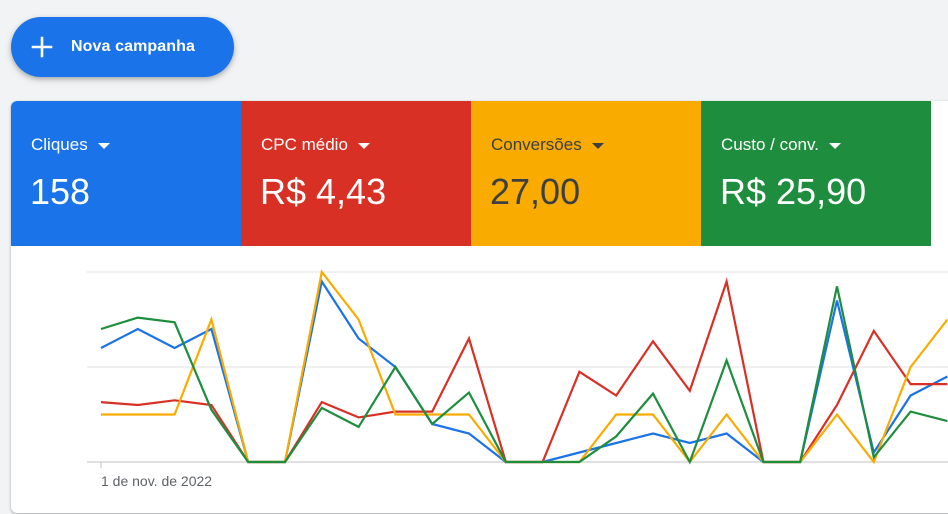 This screenshot has height=514, width=948. Describe the element at coordinates (42, 47) in the screenshot. I see `plus-icon` at that location.